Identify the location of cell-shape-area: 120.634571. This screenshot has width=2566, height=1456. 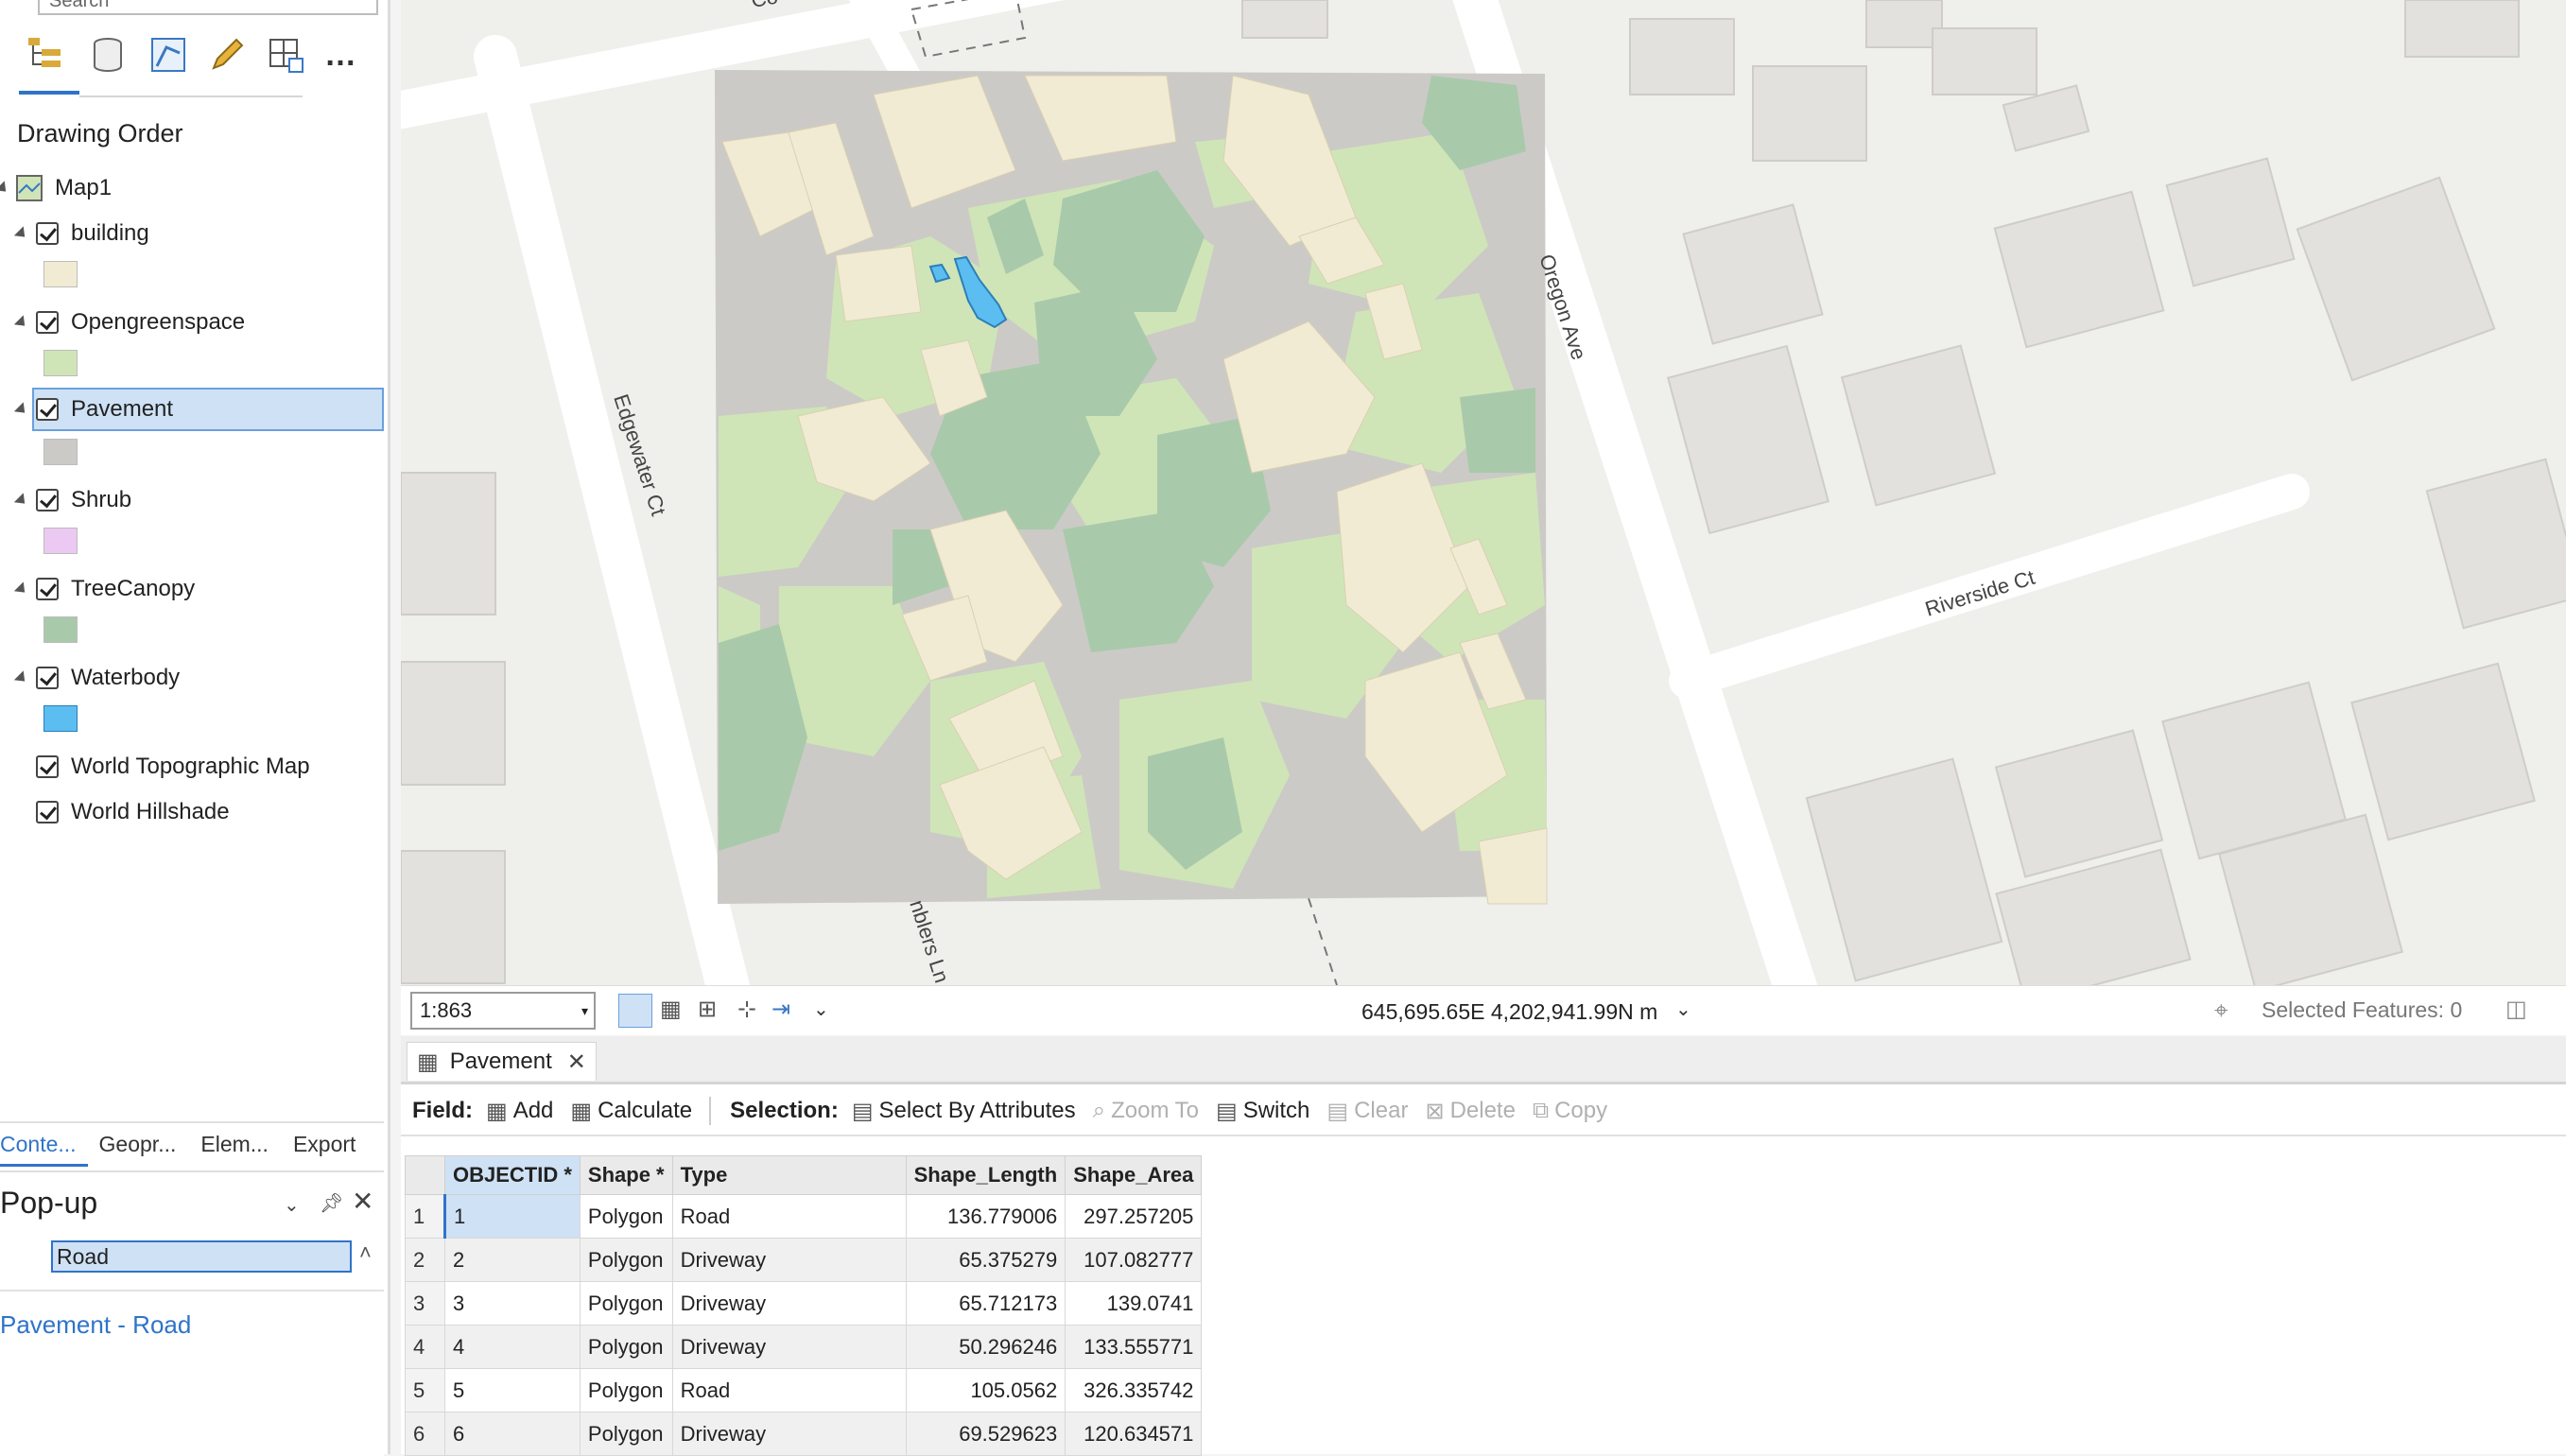
(1134, 1434).